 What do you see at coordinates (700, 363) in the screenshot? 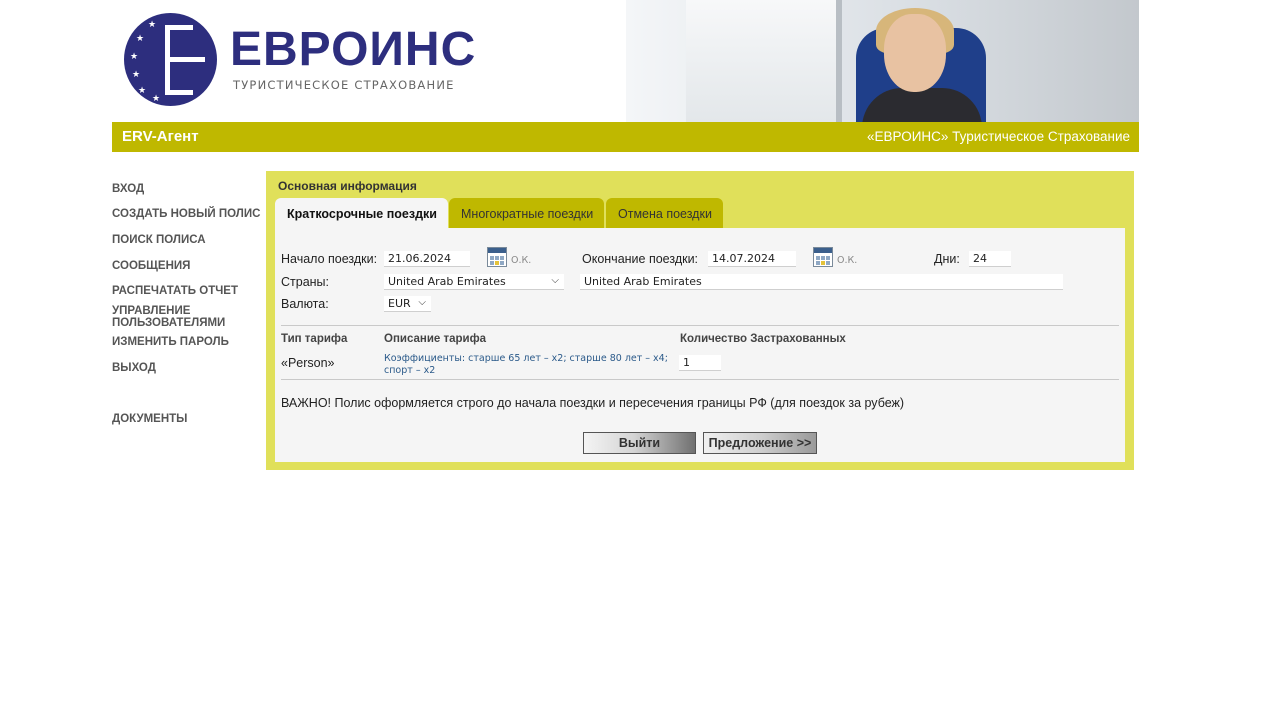
I see `insured-count-input: 1` at bounding box center [700, 363].